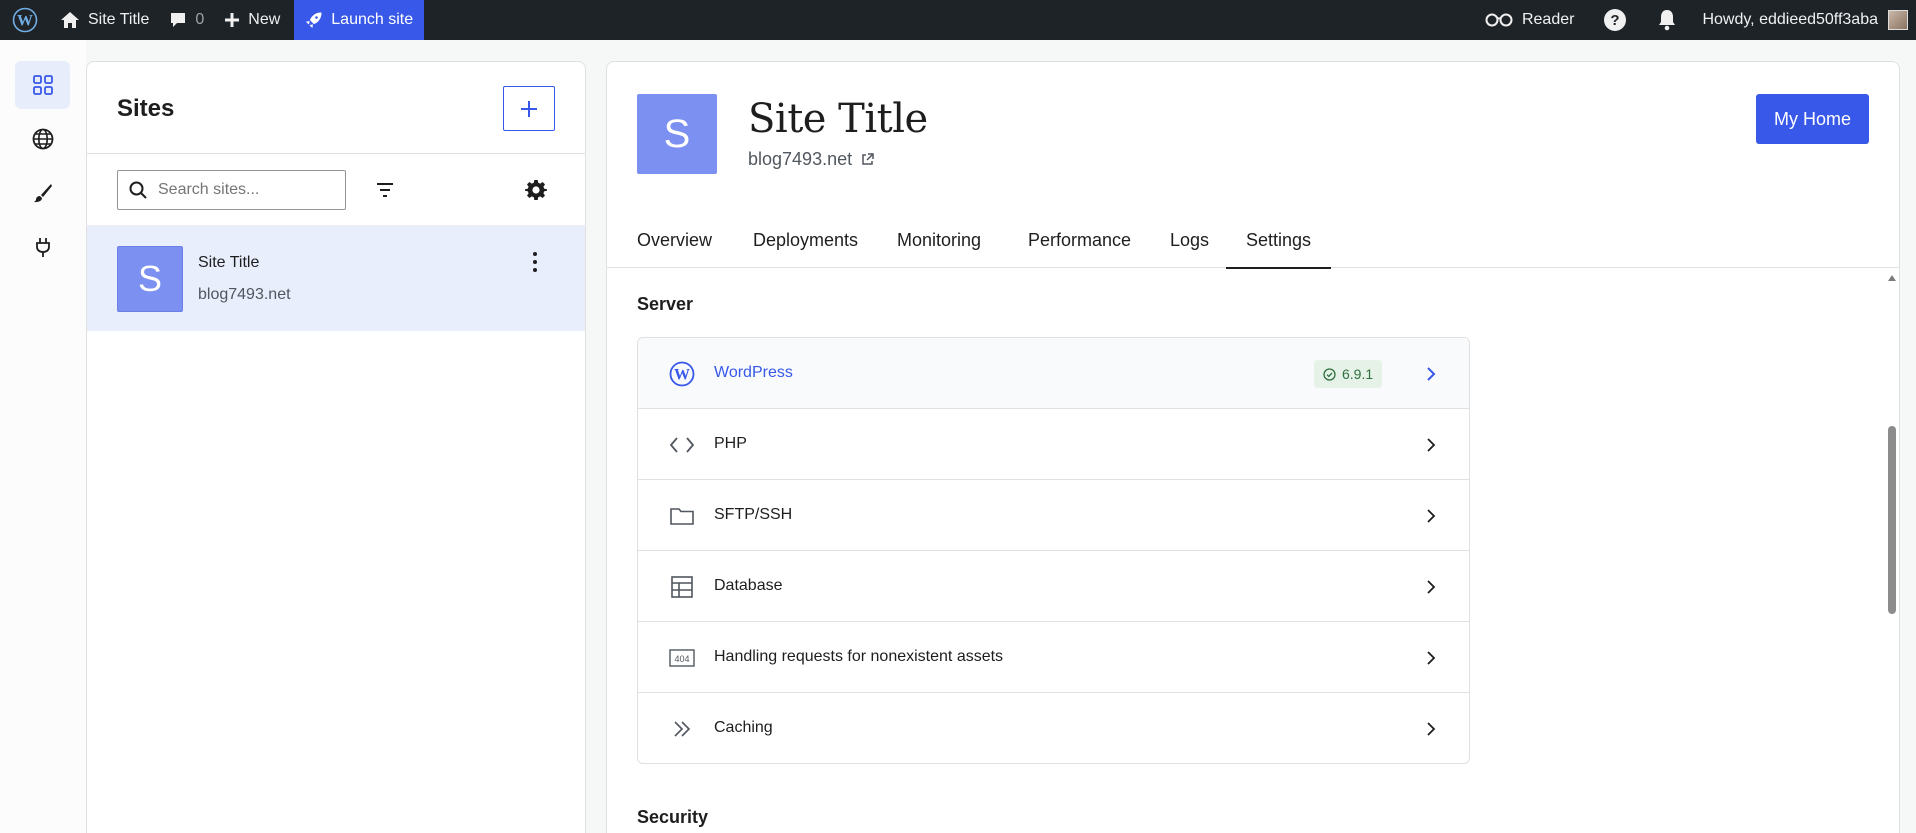  I want to click on comment-icon, so click(178, 20).